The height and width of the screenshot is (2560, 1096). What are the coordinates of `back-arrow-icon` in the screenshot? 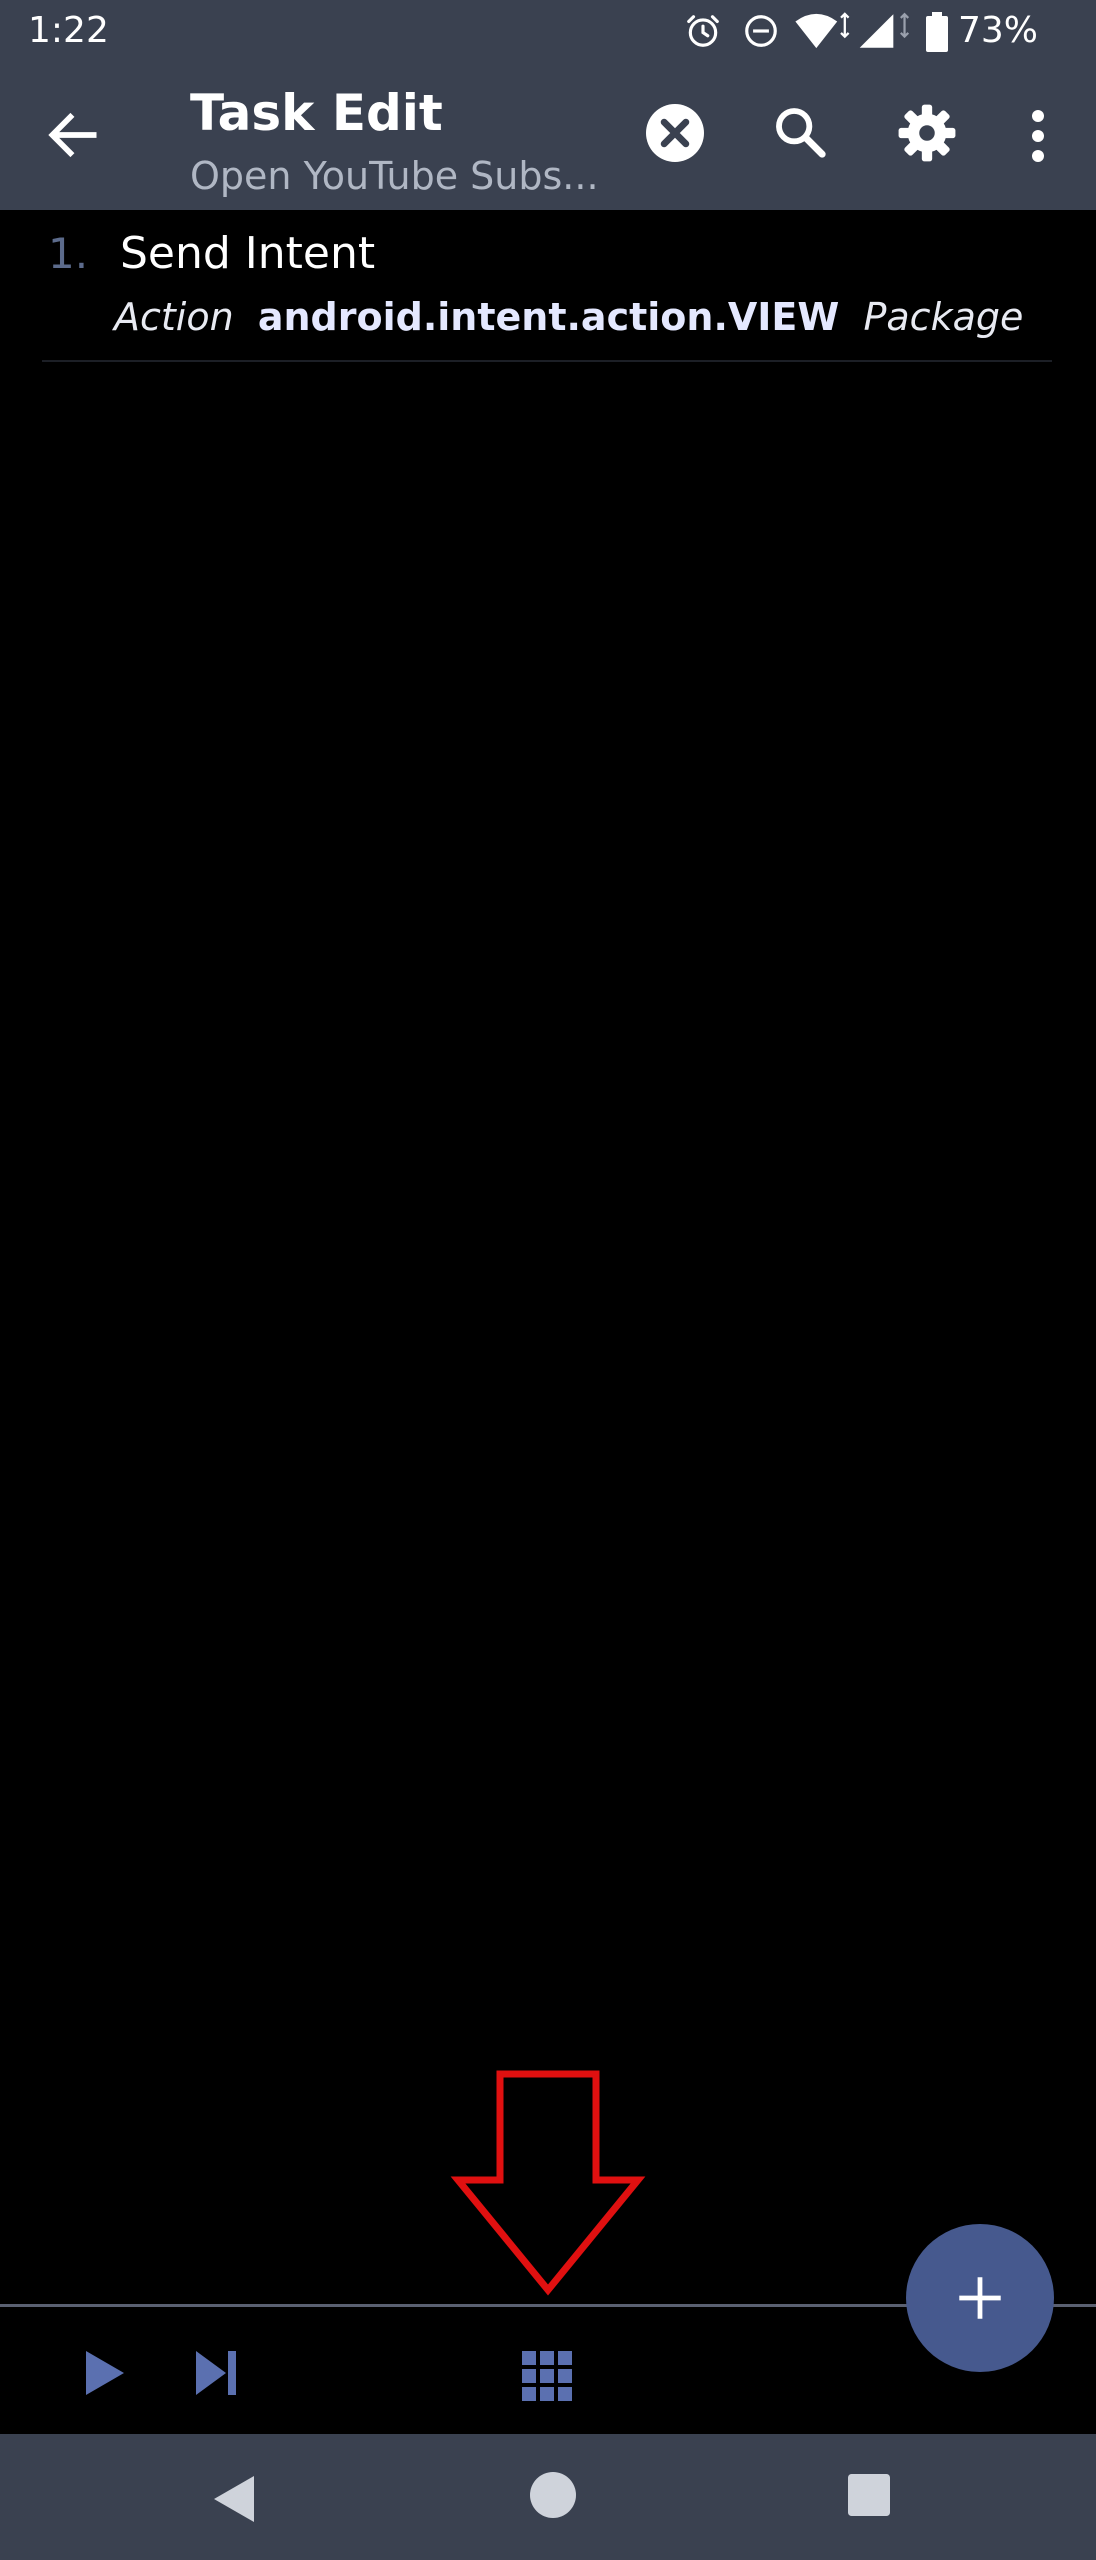 It's located at (73, 135).